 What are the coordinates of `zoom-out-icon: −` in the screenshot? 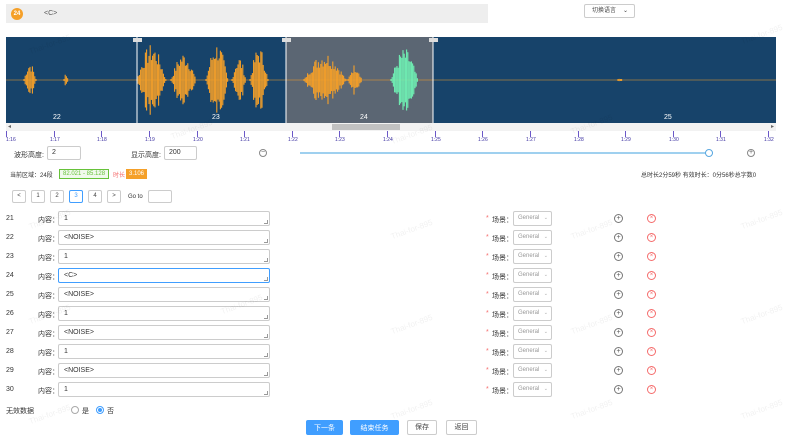 It's located at (263, 153).